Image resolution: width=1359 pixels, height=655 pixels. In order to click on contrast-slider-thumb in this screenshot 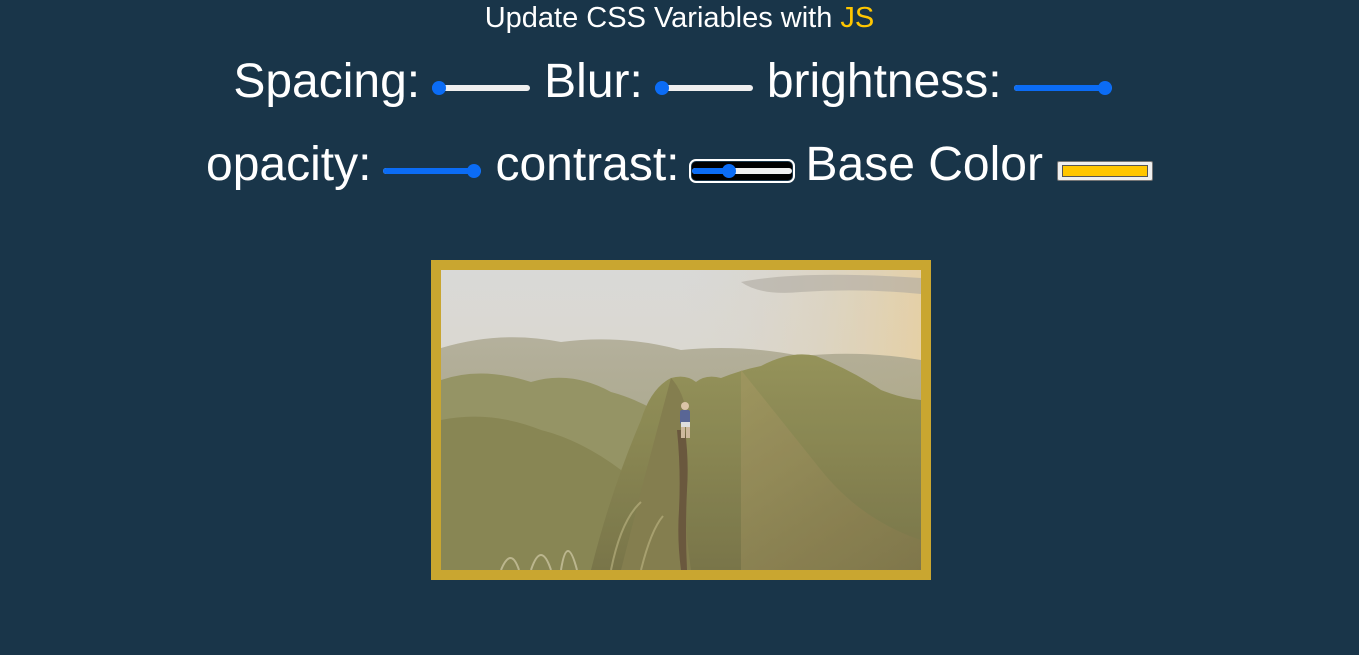, I will do `click(728, 171)`.